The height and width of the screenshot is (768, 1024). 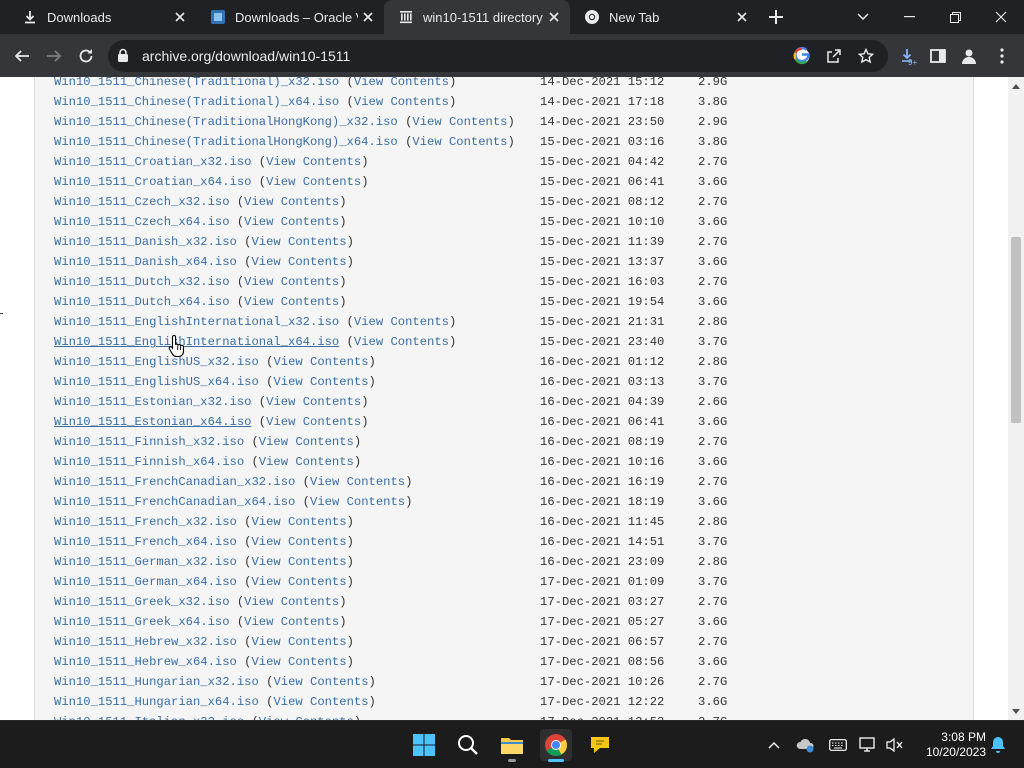 What do you see at coordinates (468, 745) in the screenshot?
I see `search-icon` at bounding box center [468, 745].